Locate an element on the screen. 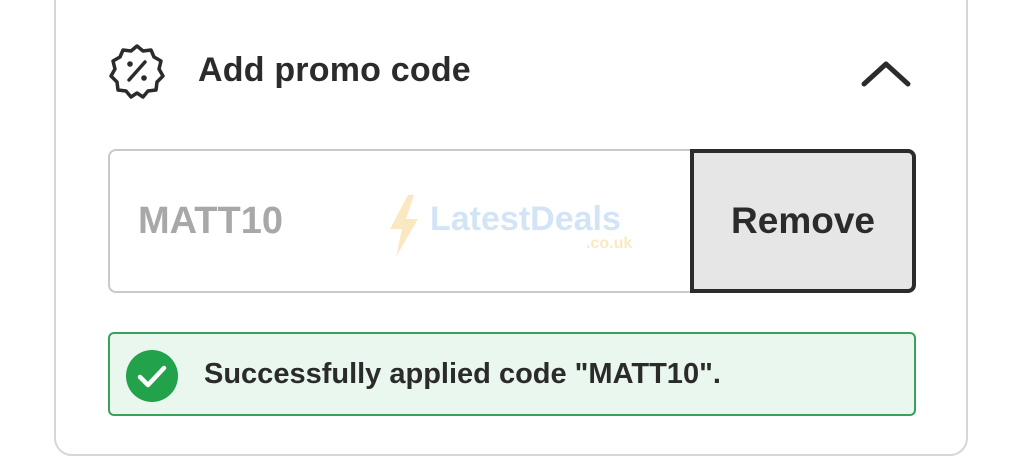 This screenshot has width=1024, height=459. promo-success-banner: Successfully applied code "MATT10". is located at coordinates (512, 374).